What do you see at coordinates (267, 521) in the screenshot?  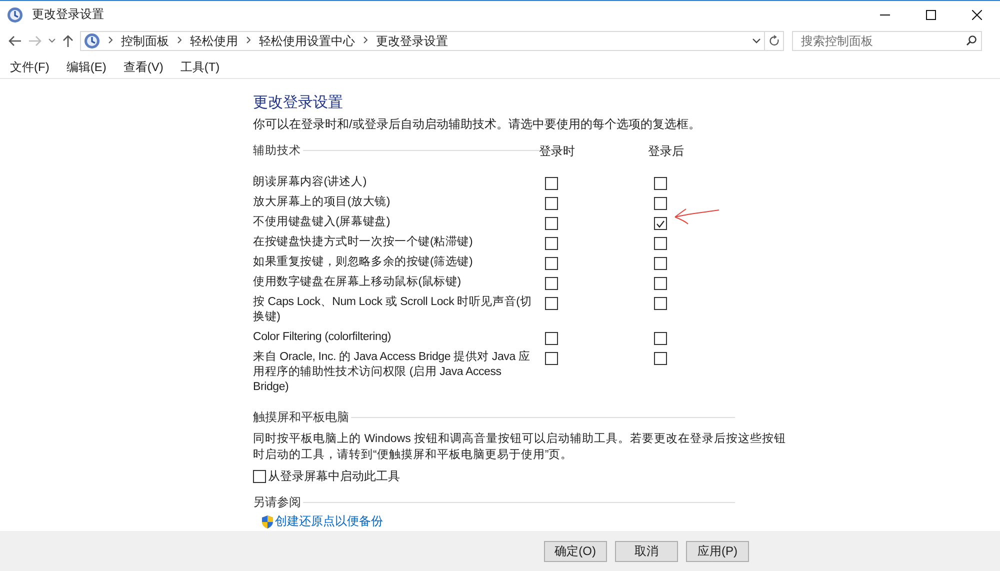 I see `shield-icon` at bounding box center [267, 521].